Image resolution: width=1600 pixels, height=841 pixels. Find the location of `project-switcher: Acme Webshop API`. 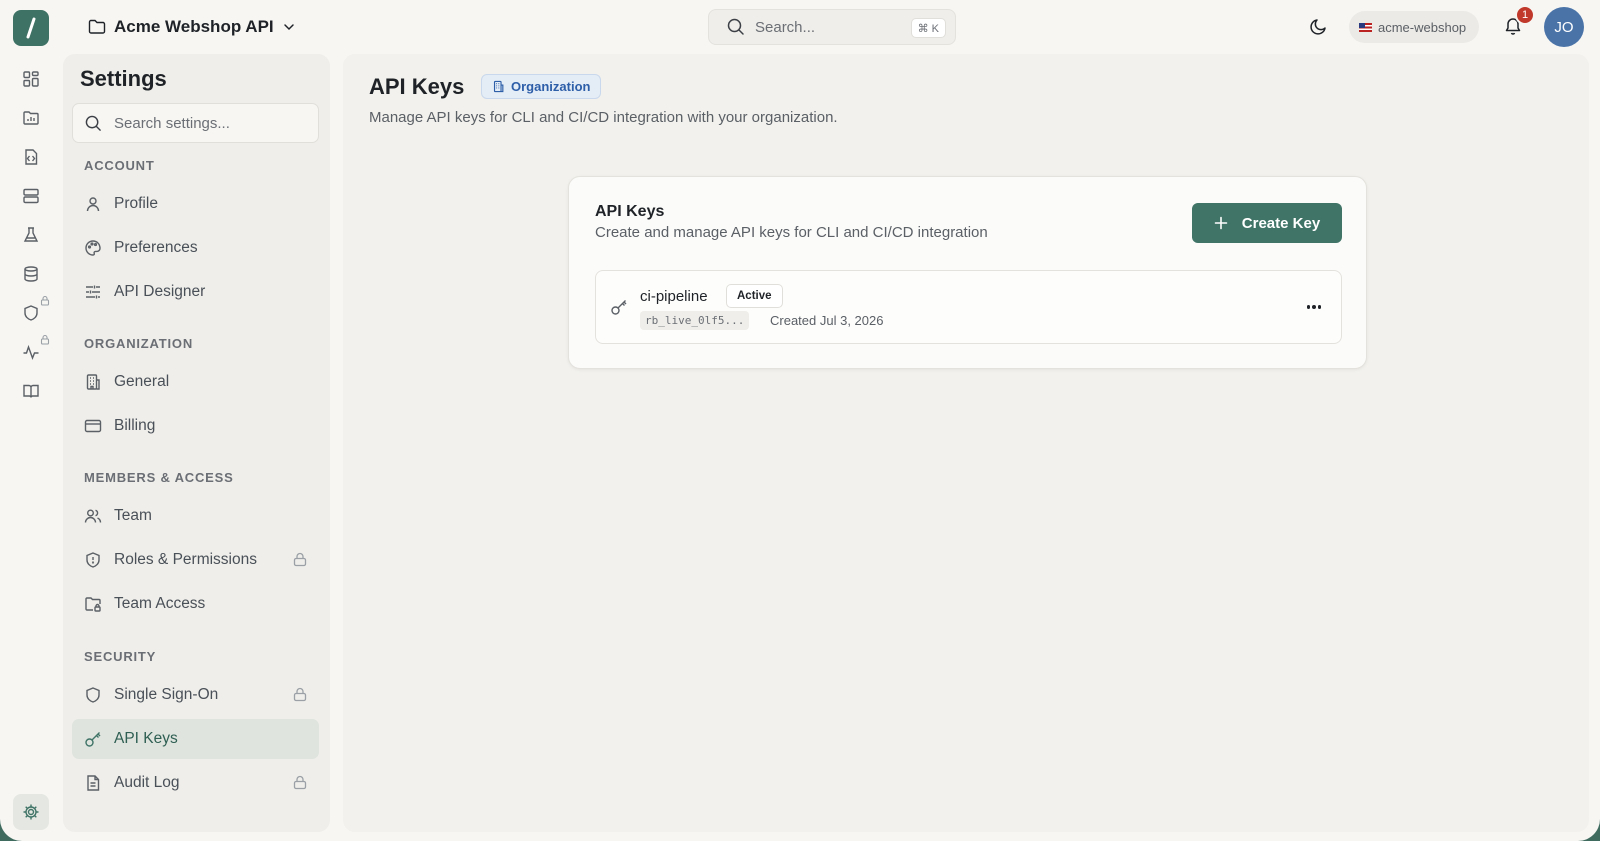

project-switcher: Acme Webshop API is located at coordinates (192, 27).